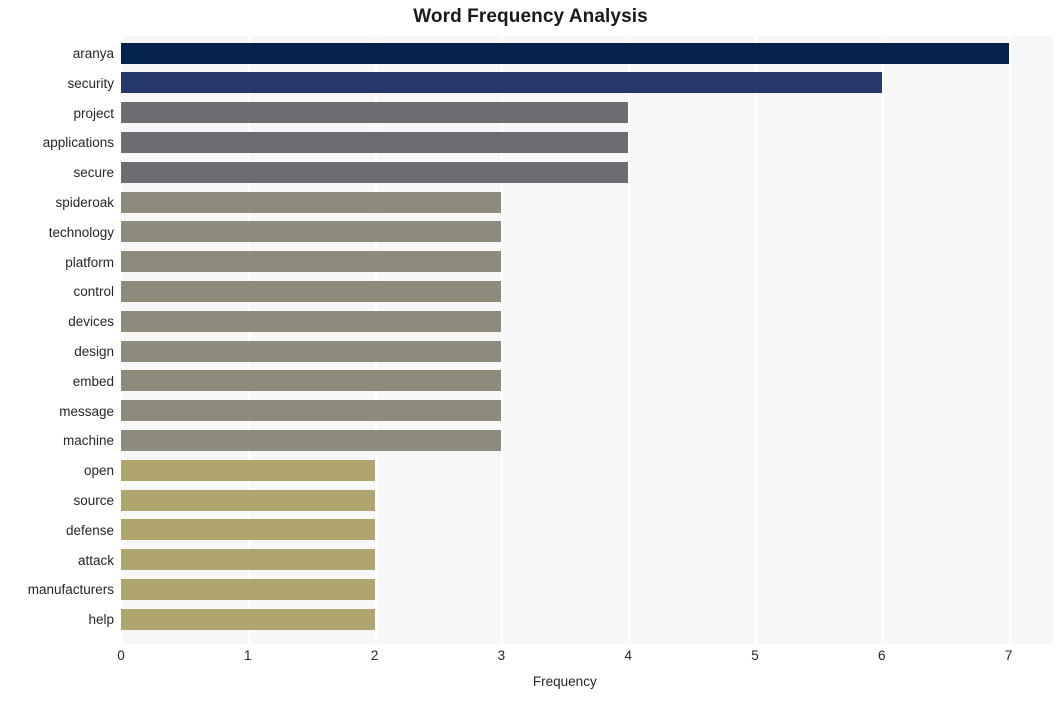  I want to click on y-label-message: message, so click(86, 411).